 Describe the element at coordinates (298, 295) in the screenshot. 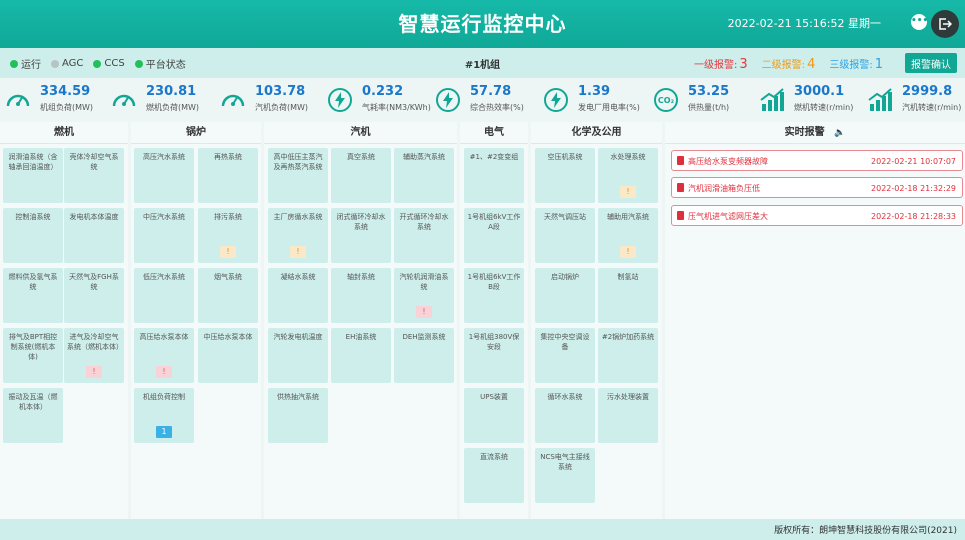

I see `system-card: 凝结水系统` at that location.